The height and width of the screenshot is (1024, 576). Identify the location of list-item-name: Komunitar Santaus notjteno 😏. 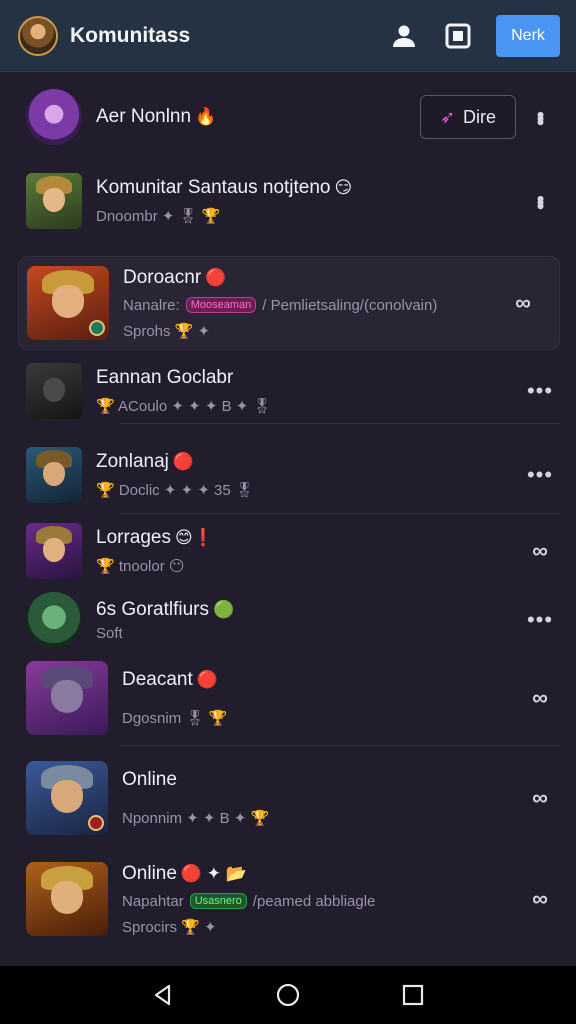
(309, 188).